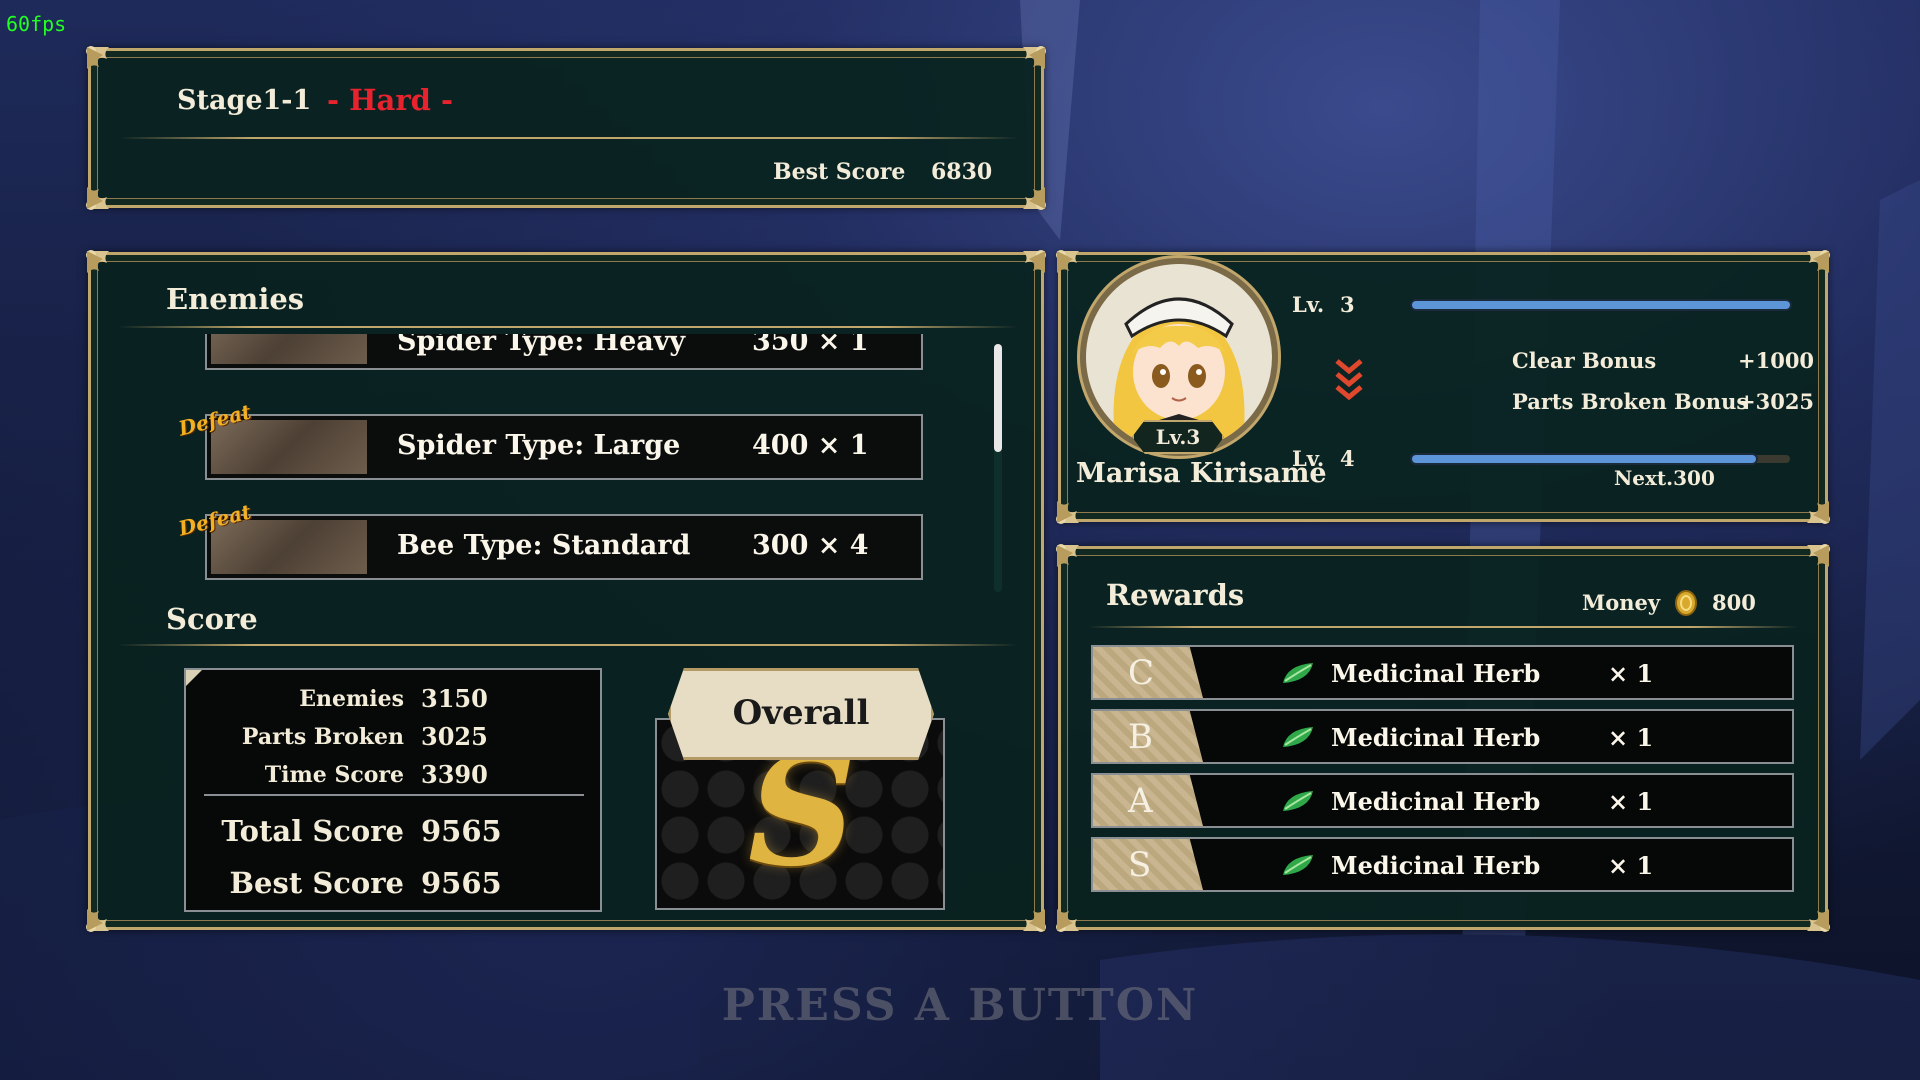  What do you see at coordinates (1141, 673) in the screenshot?
I see `reward-grade: C` at bounding box center [1141, 673].